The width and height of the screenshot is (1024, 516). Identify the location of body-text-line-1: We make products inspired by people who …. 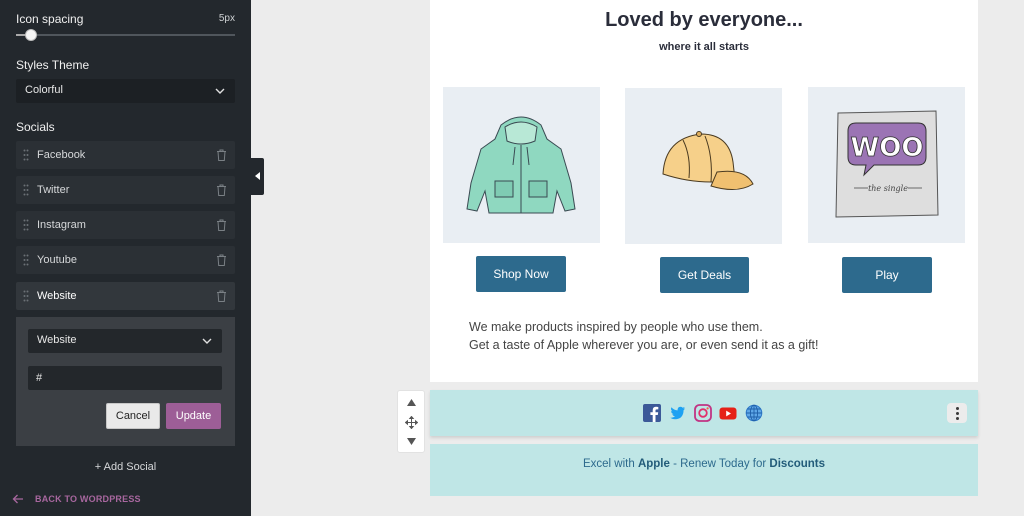
(616, 327).